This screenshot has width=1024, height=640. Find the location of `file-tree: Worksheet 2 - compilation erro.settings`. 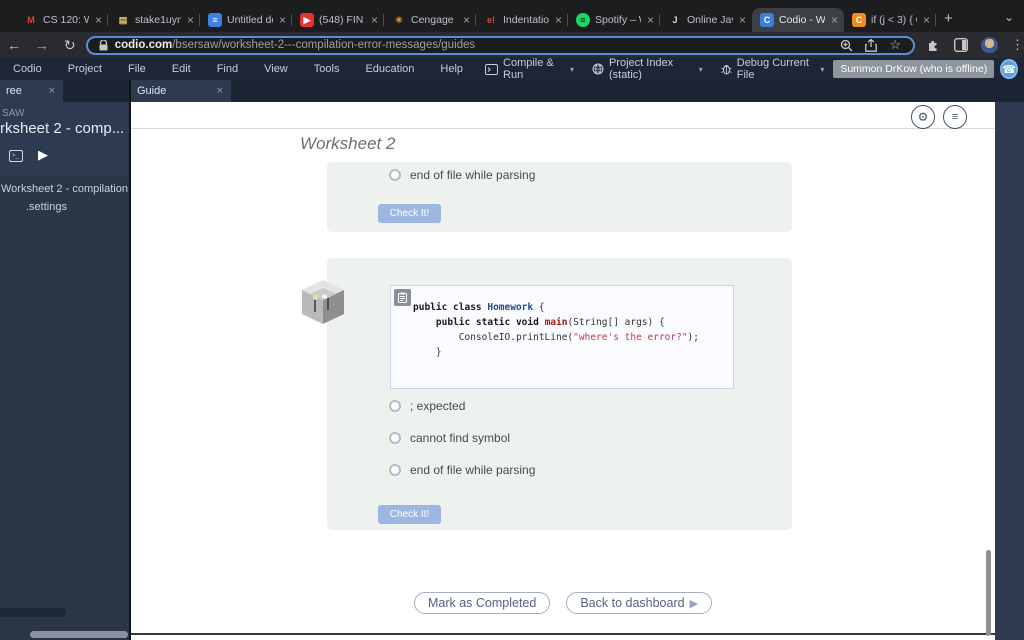

file-tree: Worksheet 2 - compilation erro.settings is located at coordinates (64, 198).